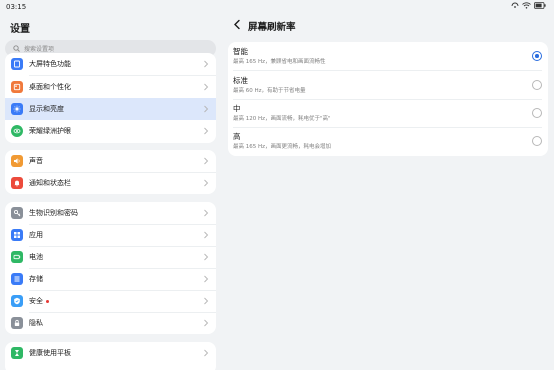 The image size is (554, 370). Describe the element at coordinates (279, 62) in the screenshot. I see `option-description: 最高 165 Hz，兼顾省电和画面流畅性` at that location.